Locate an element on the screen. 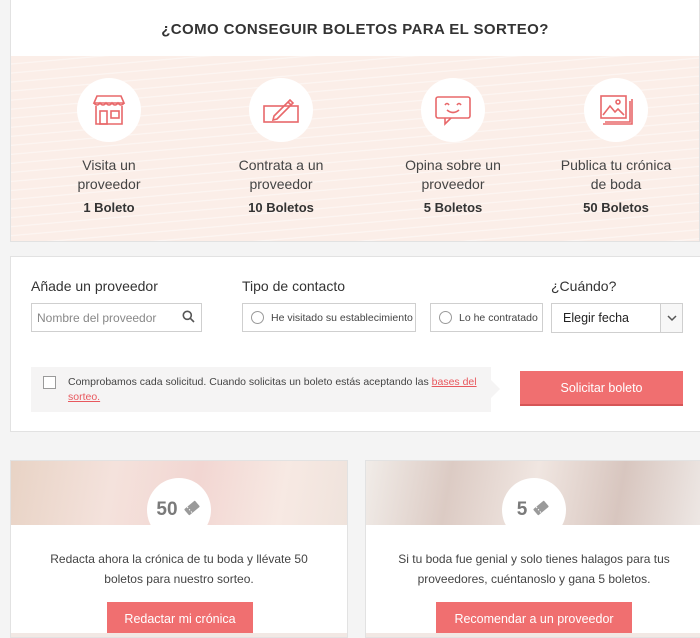 The image size is (700, 638). radio-hired: Lo he contratado is located at coordinates (486, 317).